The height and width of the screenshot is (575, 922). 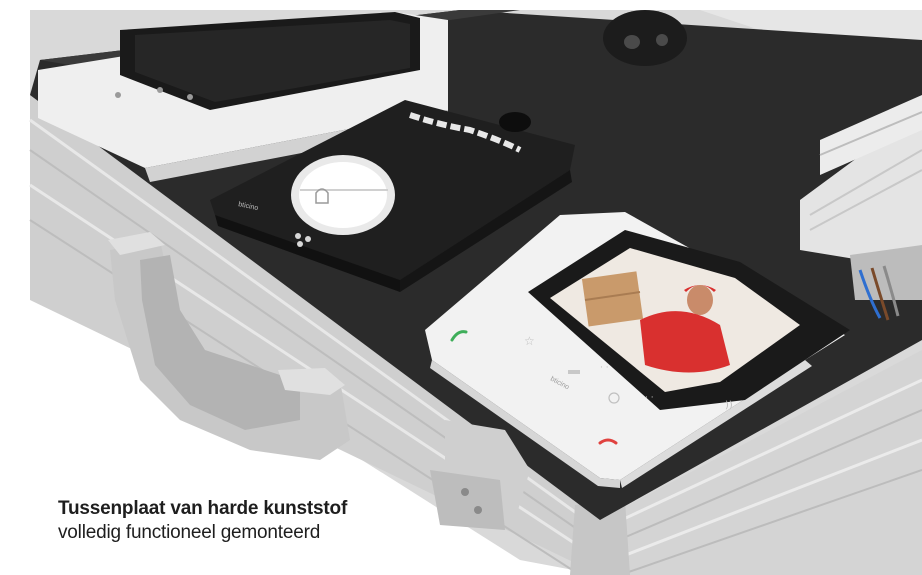 What do you see at coordinates (189, 532) in the screenshot?
I see `caption-subtitle: volledig functioneel gemonteerd` at bounding box center [189, 532].